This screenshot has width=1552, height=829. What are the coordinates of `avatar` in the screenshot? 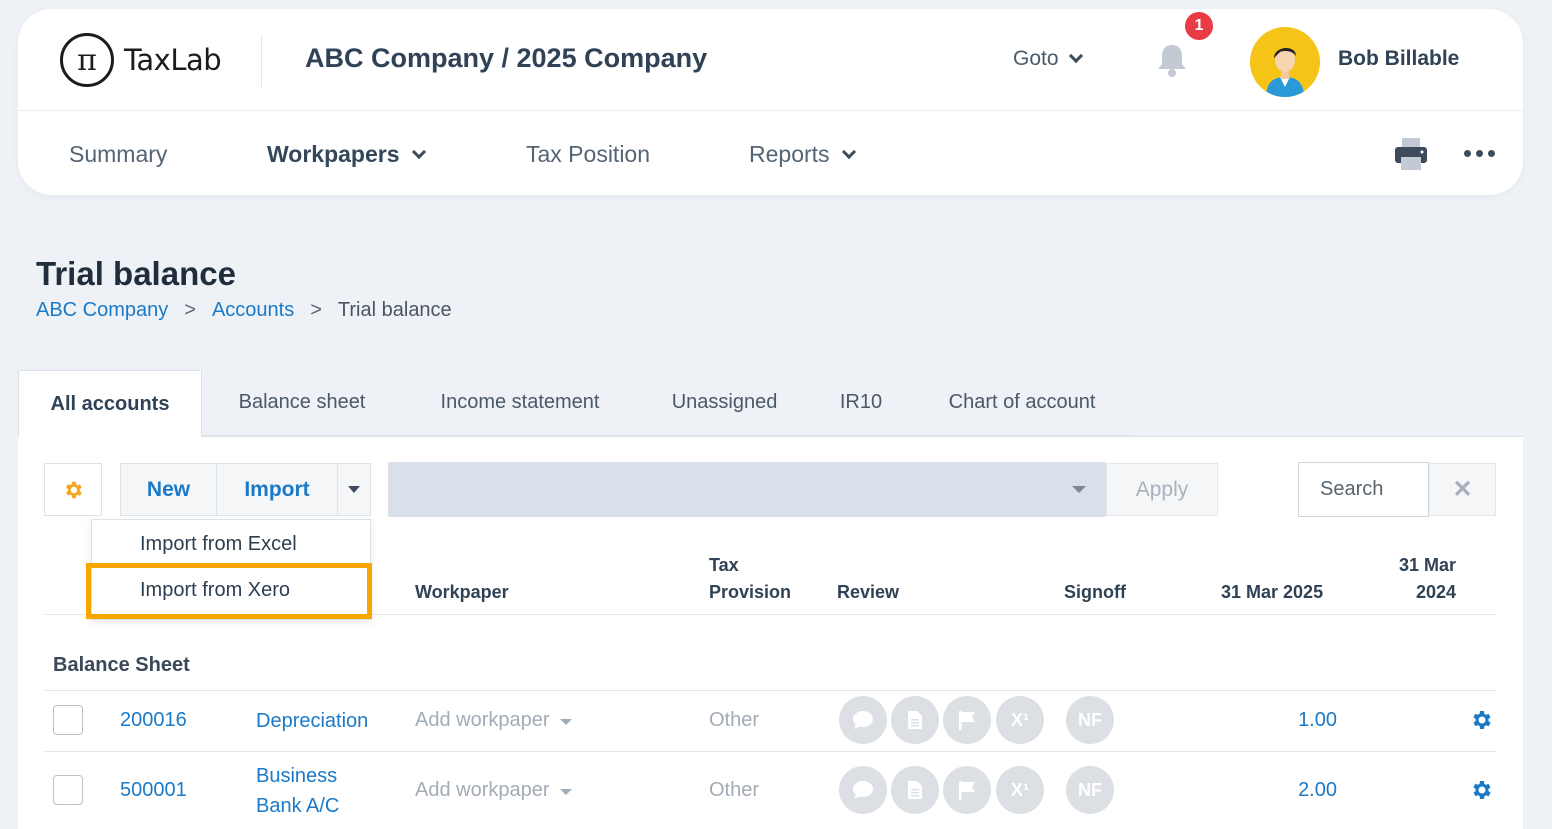 It's located at (1285, 62).